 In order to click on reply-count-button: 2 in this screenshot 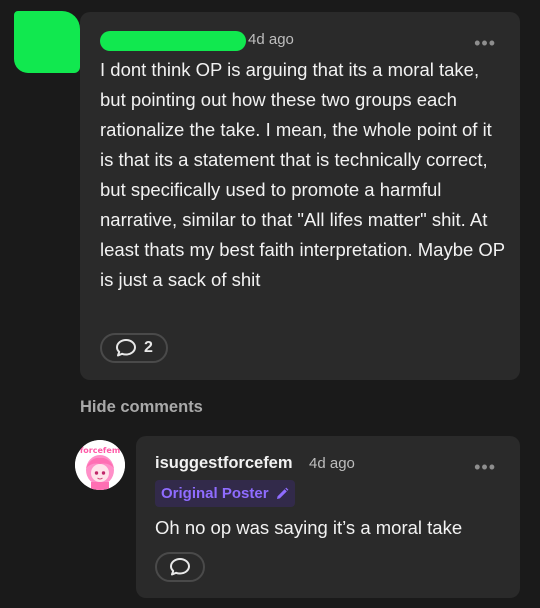, I will do `click(134, 348)`.